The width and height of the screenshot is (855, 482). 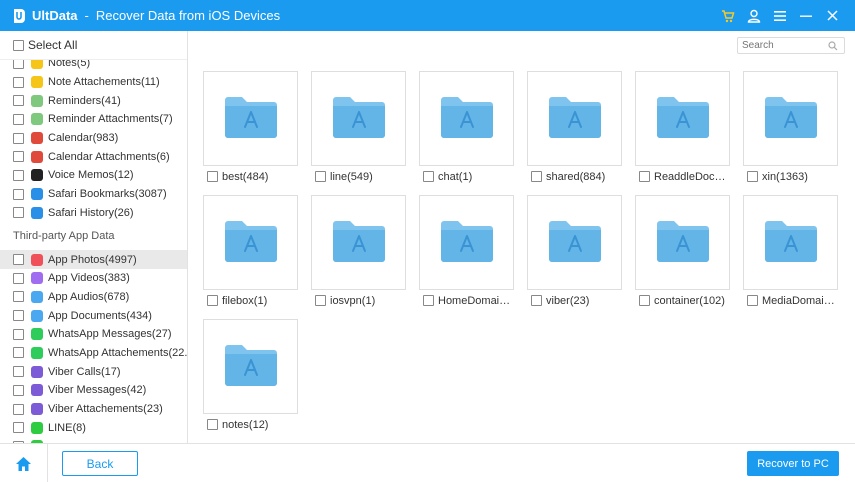 I want to click on folder-tile: viber(23), so click(x=574, y=251).